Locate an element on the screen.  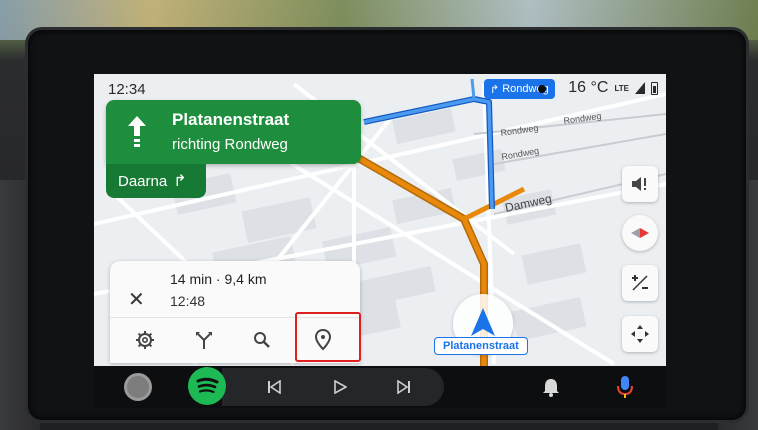
spotify-button is located at coordinates (207, 386).